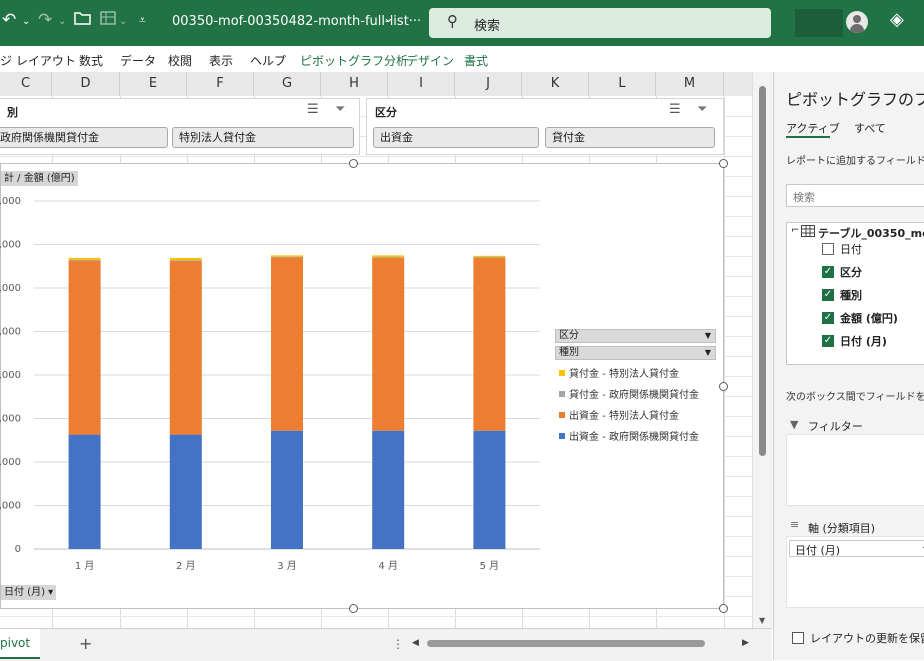 The width and height of the screenshot is (924, 661). Describe the element at coordinates (180, 126) in the screenshot. I see `filter-pane-type: 別 ☰ ⏷ 政府関係機関貸付金 特別法人貸付金` at that location.